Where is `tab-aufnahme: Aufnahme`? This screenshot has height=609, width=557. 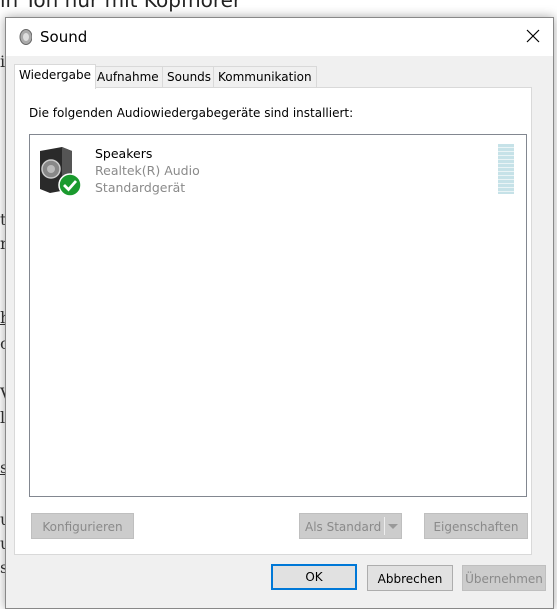 tab-aufnahme: Aufnahme is located at coordinates (128, 77).